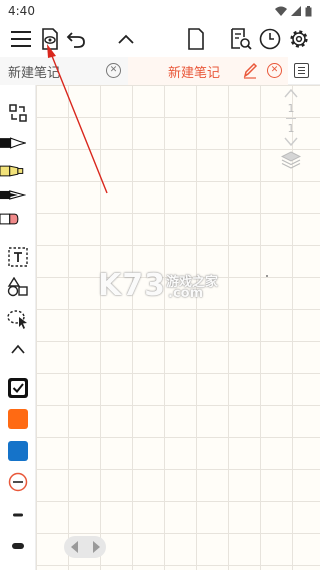 The height and width of the screenshot is (570, 320). I want to click on tab-note-active: 新建笔记 ✕, so click(208, 71).